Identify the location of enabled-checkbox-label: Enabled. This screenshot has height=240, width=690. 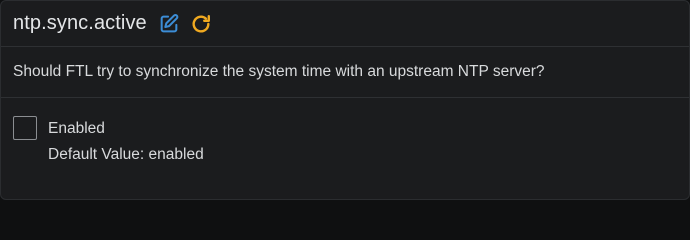
(76, 129).